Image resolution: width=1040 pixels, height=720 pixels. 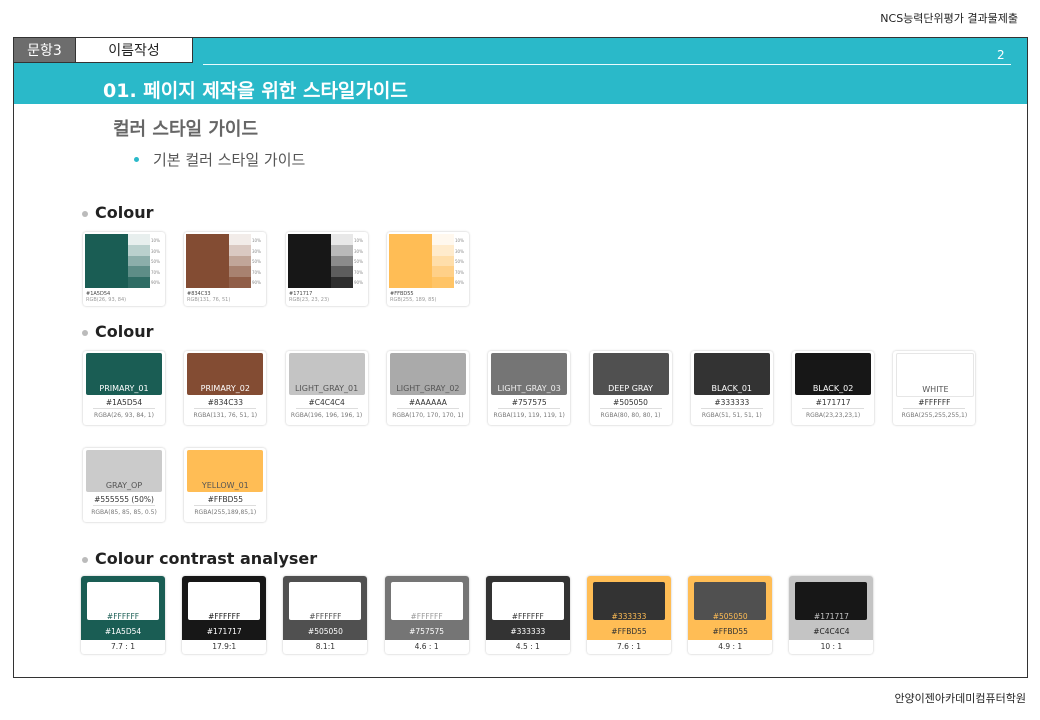 What do you see at coordinates (325, 608) in the screenshot?
I see `contrast-background: #FFFFFF #505050` at bounding box center [325, 608].